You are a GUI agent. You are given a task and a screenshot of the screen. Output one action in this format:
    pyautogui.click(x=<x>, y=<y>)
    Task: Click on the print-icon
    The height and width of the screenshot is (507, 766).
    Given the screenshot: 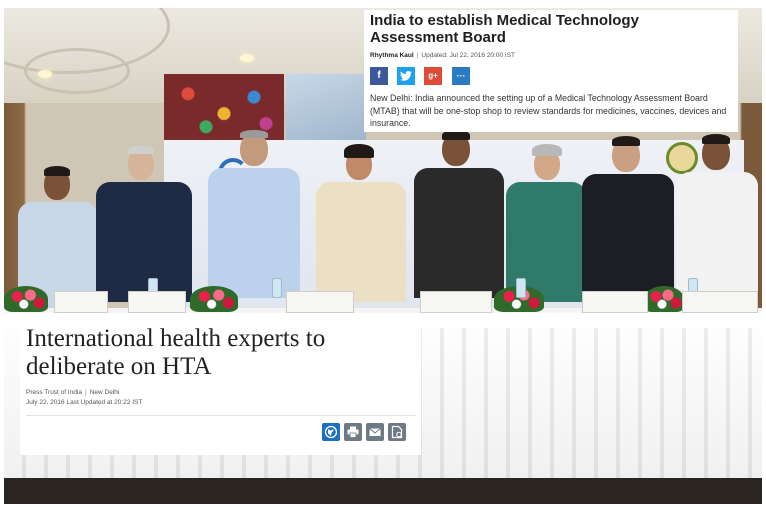 What is the action you would take?
    pyautogui.click(x=353, y=432)
    